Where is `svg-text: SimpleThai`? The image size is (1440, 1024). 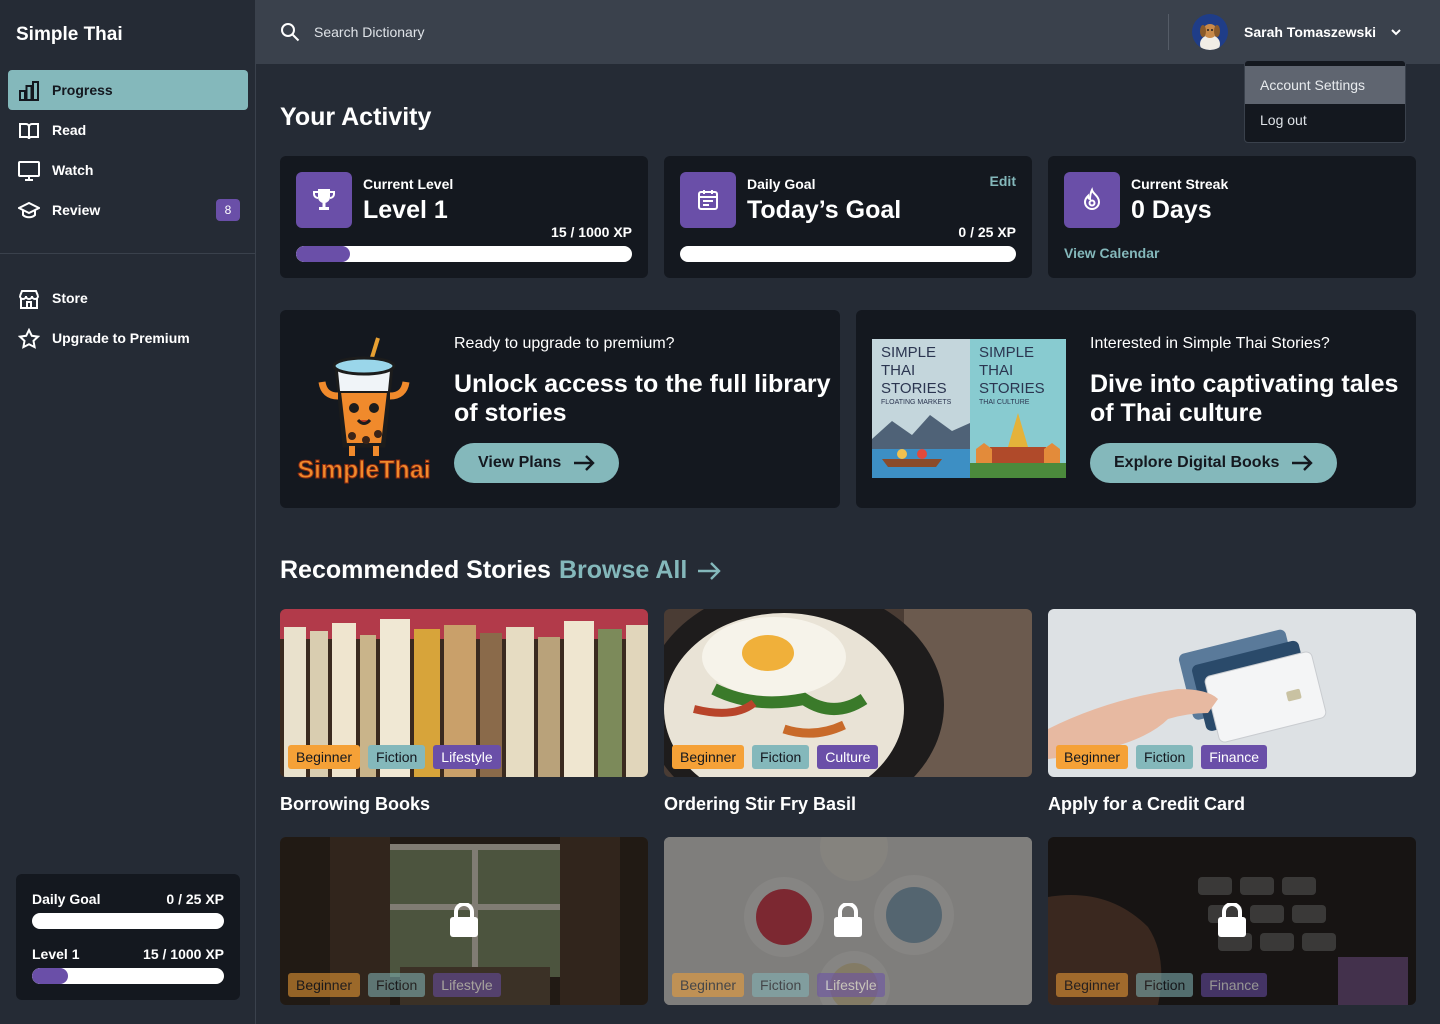 svg-text: SimpleThai is located at coordinates (363, 470).